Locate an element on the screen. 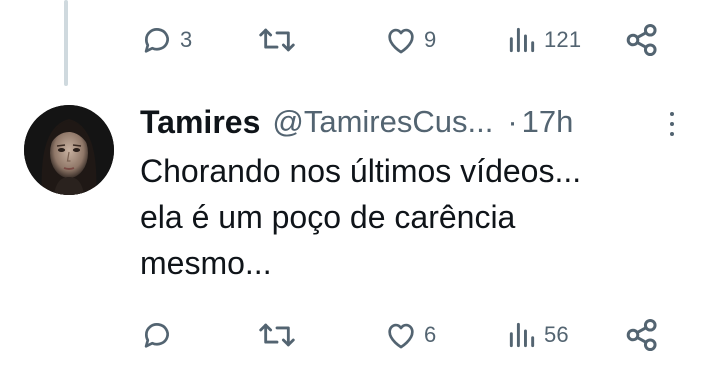  like-button: 9 is located at coordinates (410, 40).